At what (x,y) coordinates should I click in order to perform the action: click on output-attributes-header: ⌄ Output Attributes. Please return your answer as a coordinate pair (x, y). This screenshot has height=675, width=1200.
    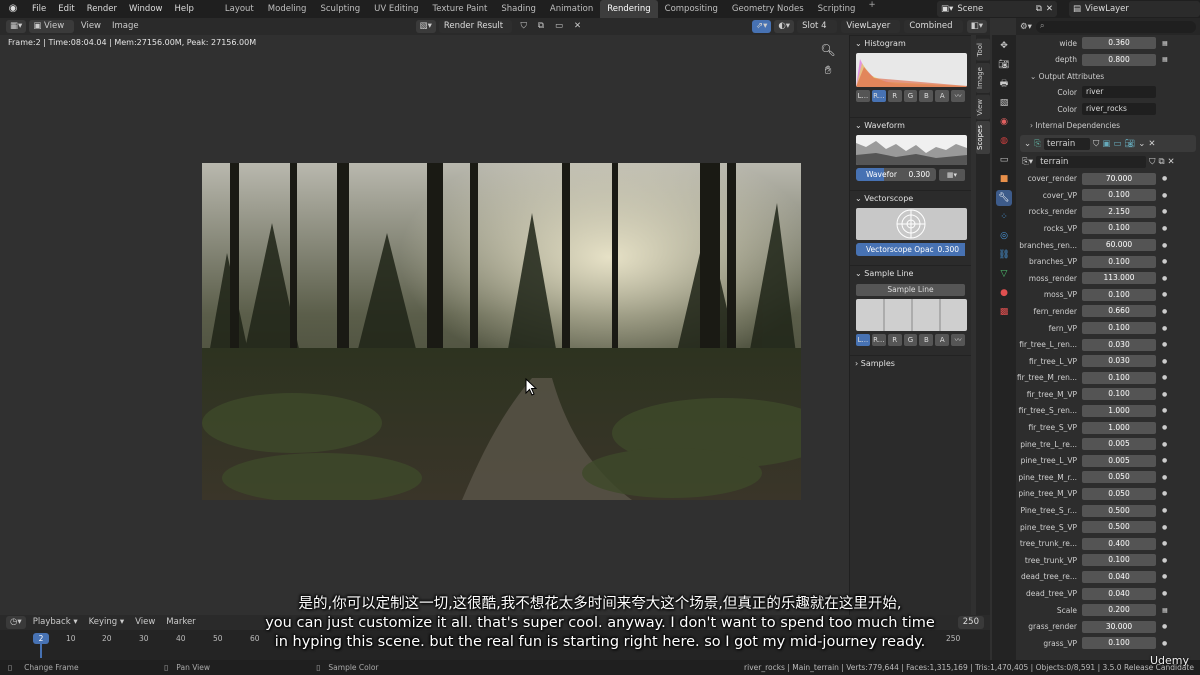
    Looking at the image, I should click on (1108, 76).